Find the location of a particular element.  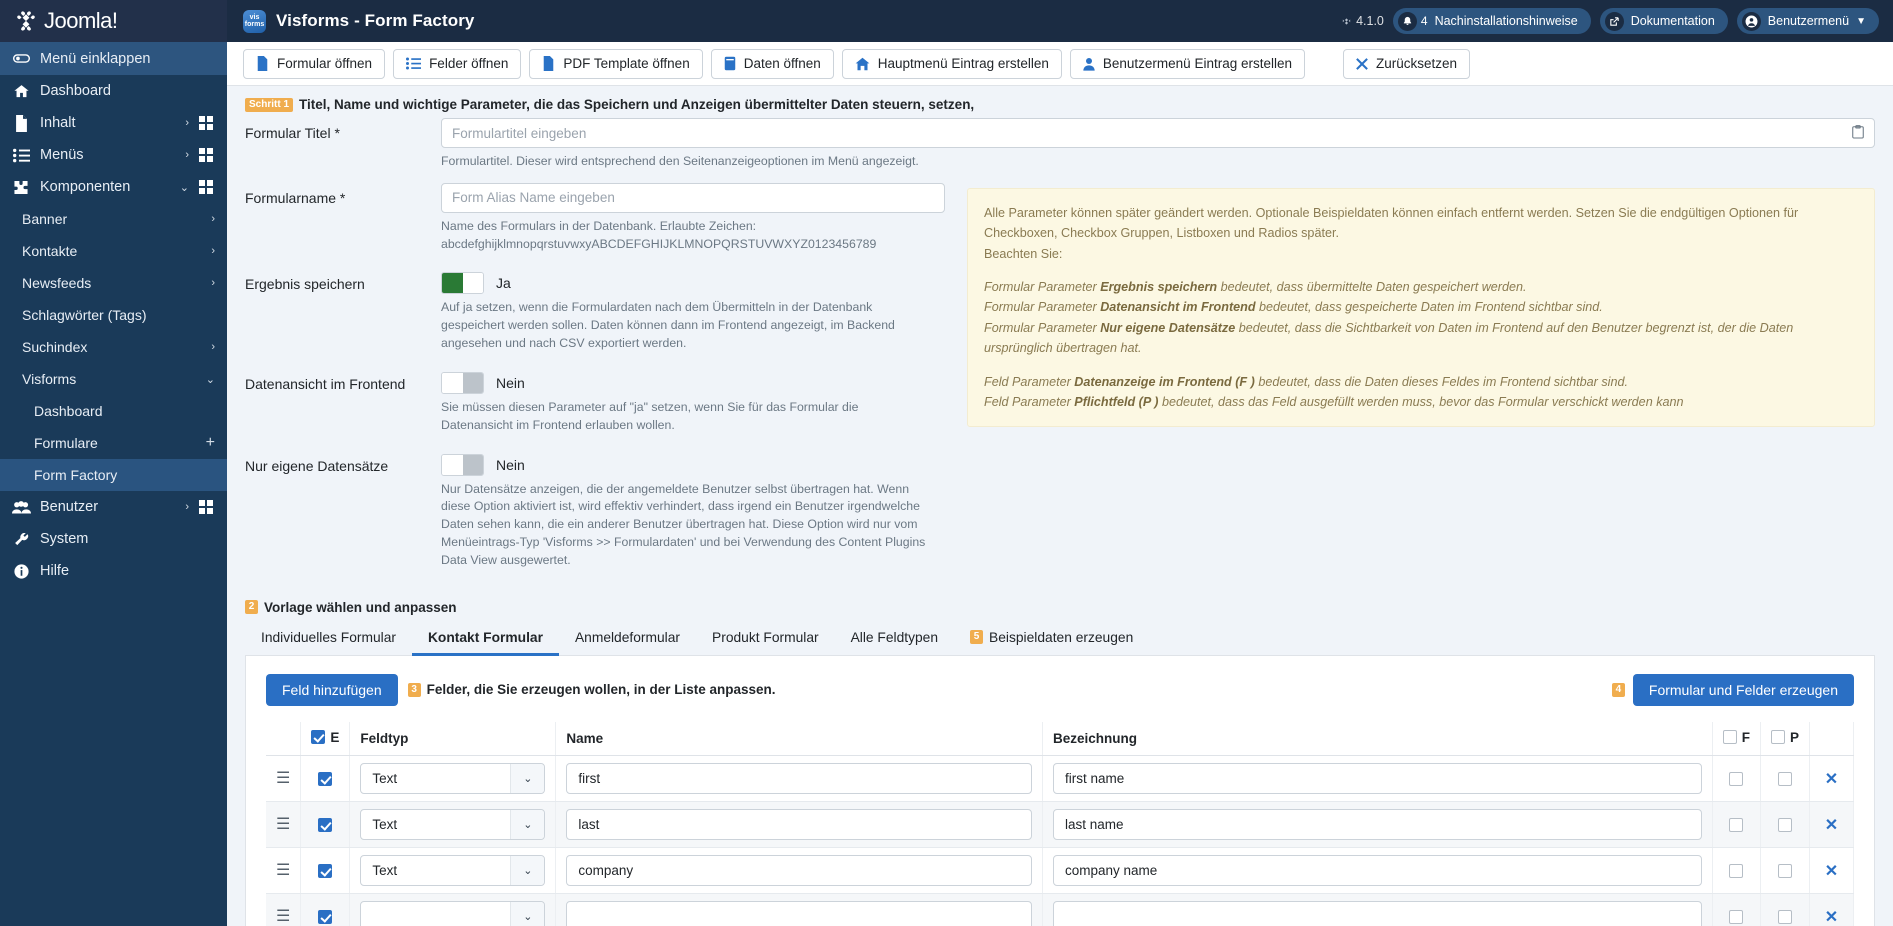

sidebar-item-komponenten: Komponenten ⌄ is located at coordinates (113, 187).